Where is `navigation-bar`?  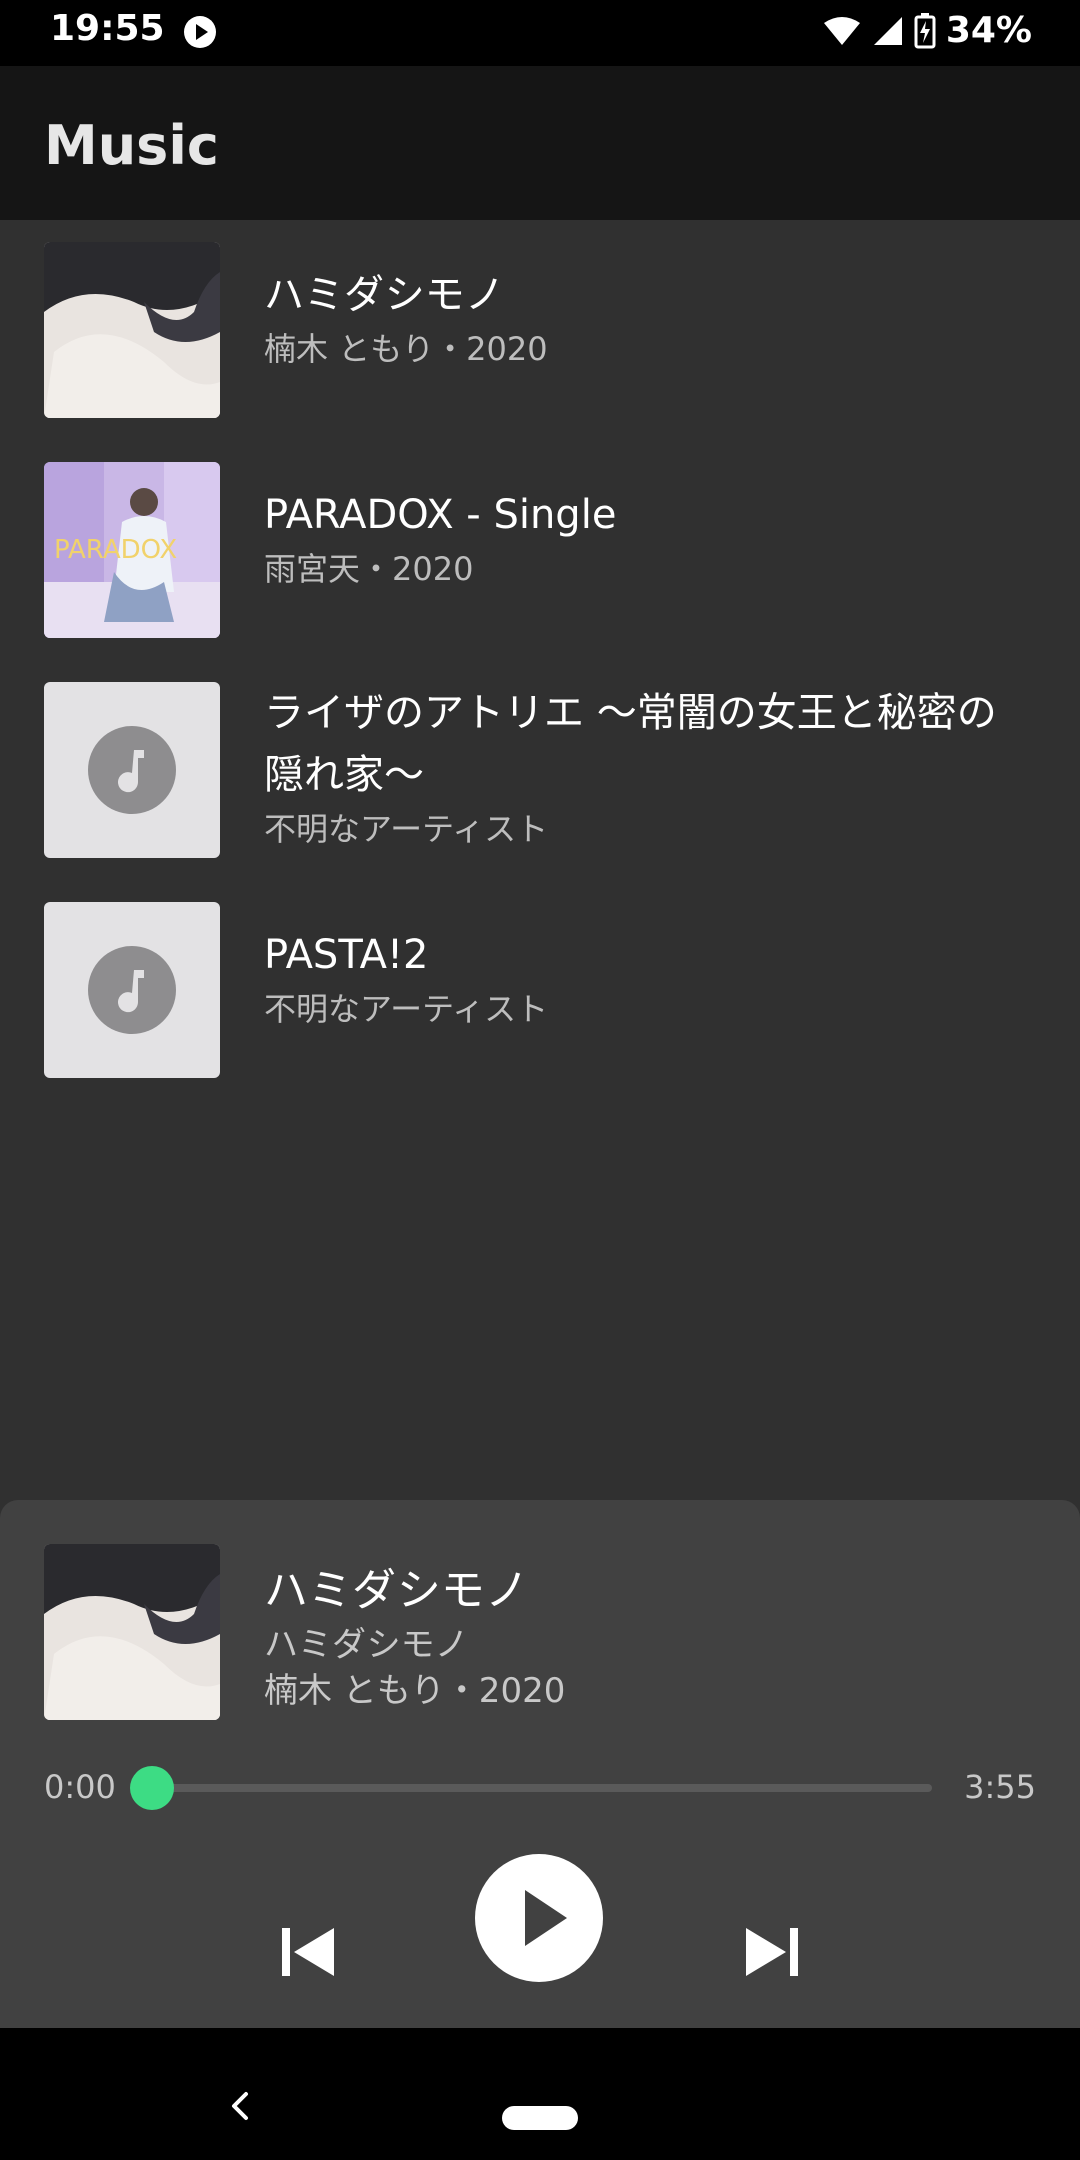 navigation-bar is located at coordinates (540, 2094).